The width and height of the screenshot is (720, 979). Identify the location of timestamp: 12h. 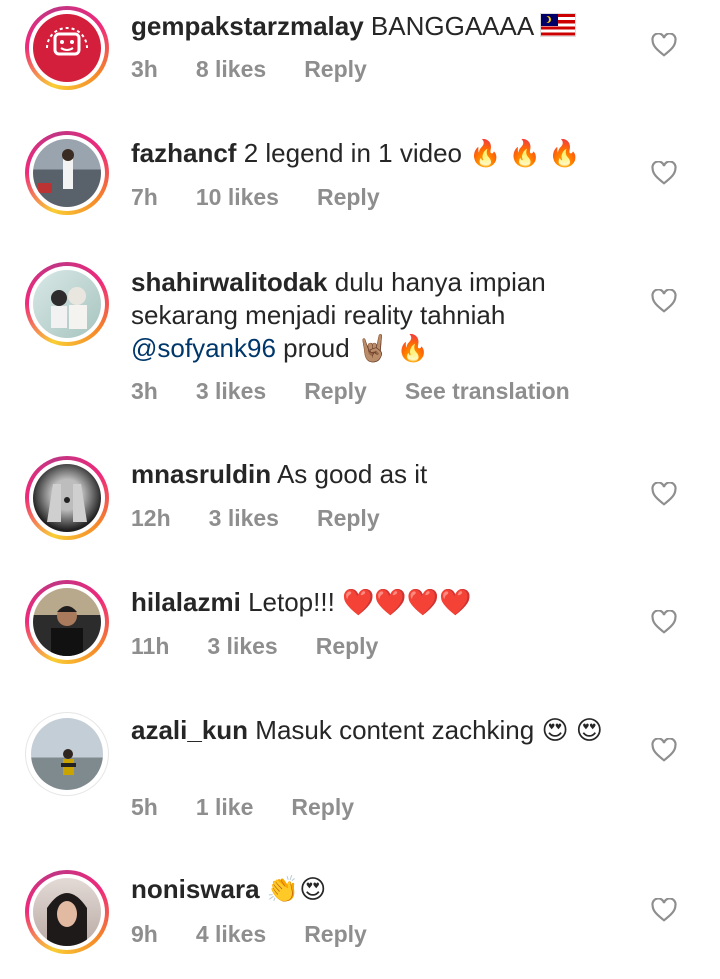
(151, 518).